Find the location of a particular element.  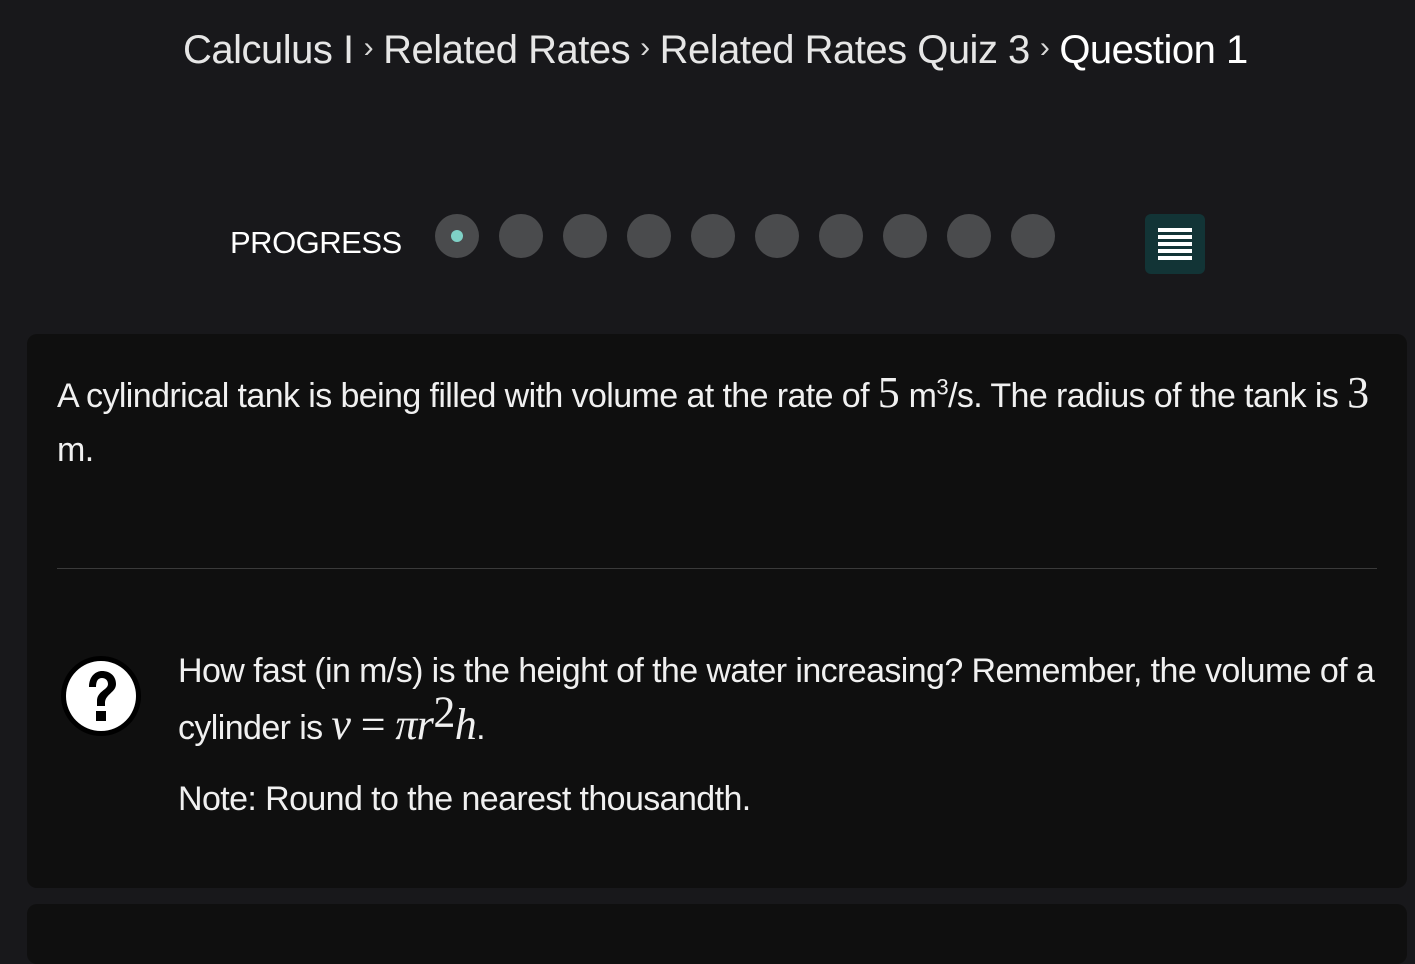

breadcrumb-item-topic: Related Rates is located at coordinates (506, 50).